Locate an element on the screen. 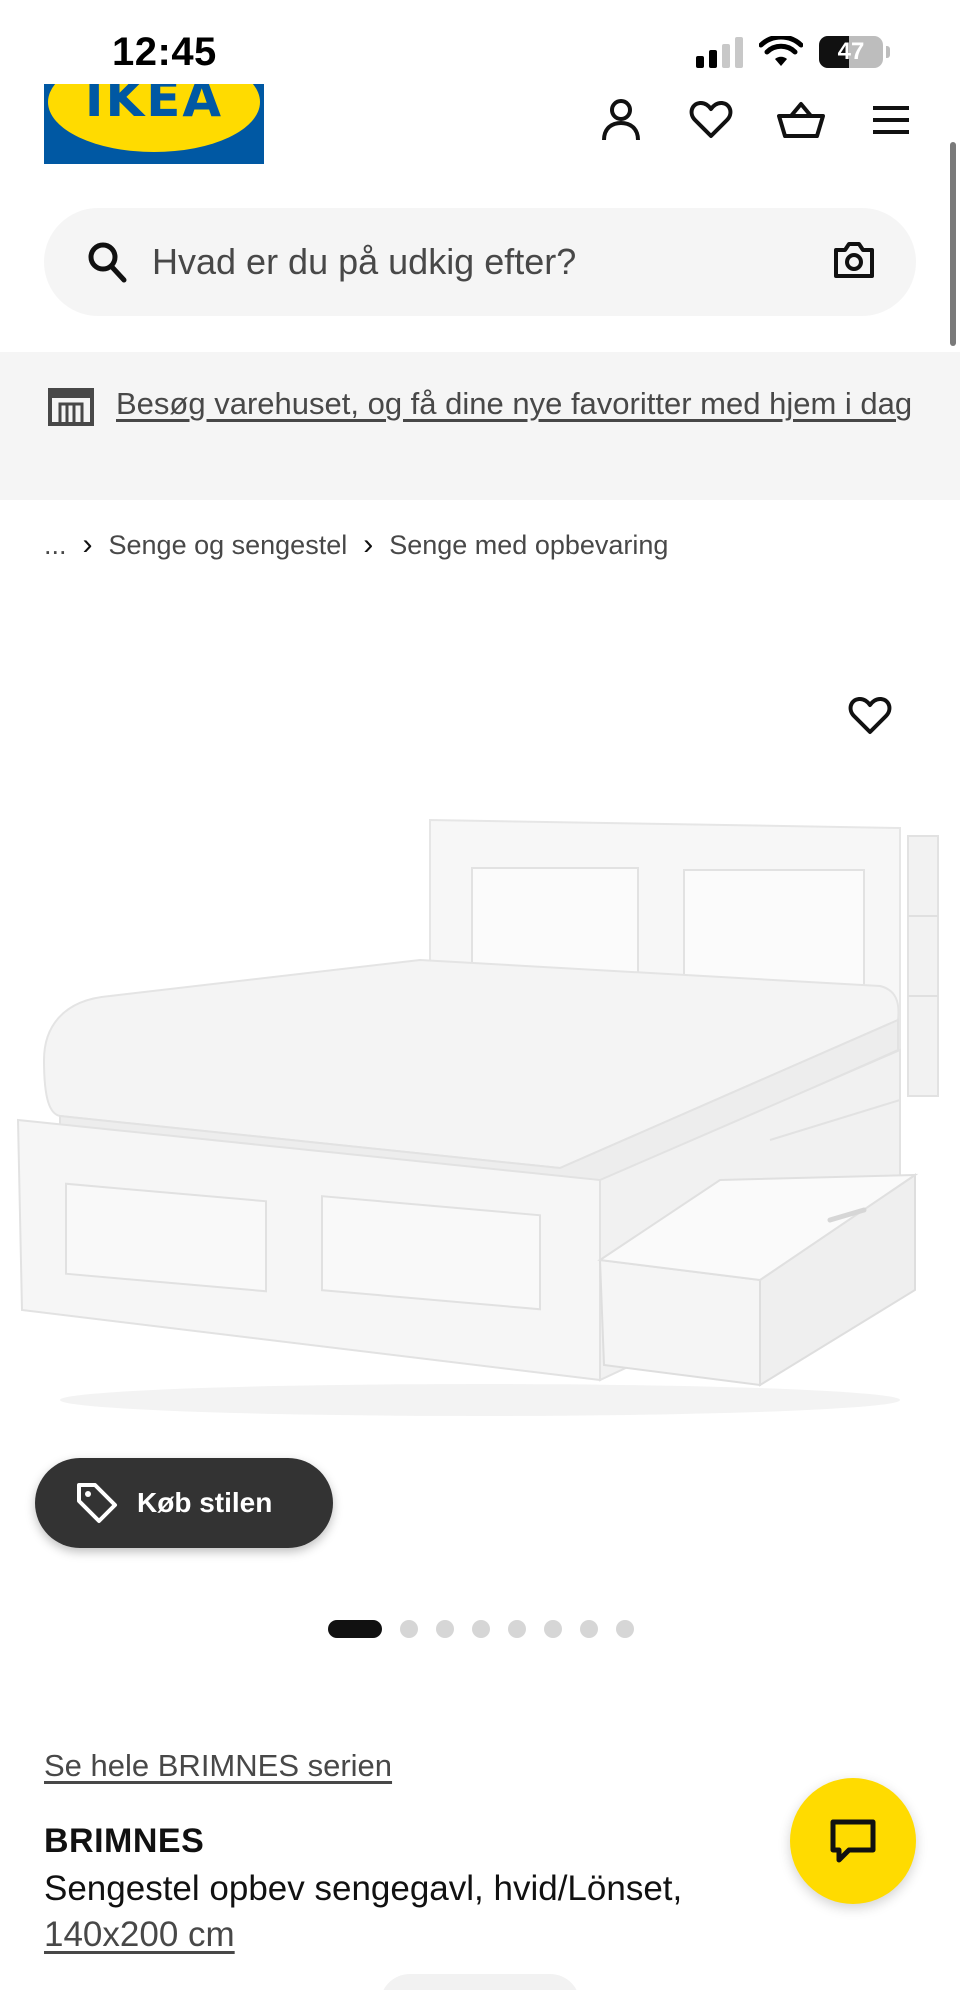 The height and width of the screenshot is (1990, 960). product-favourite-button is located at coordinates (870, 716).